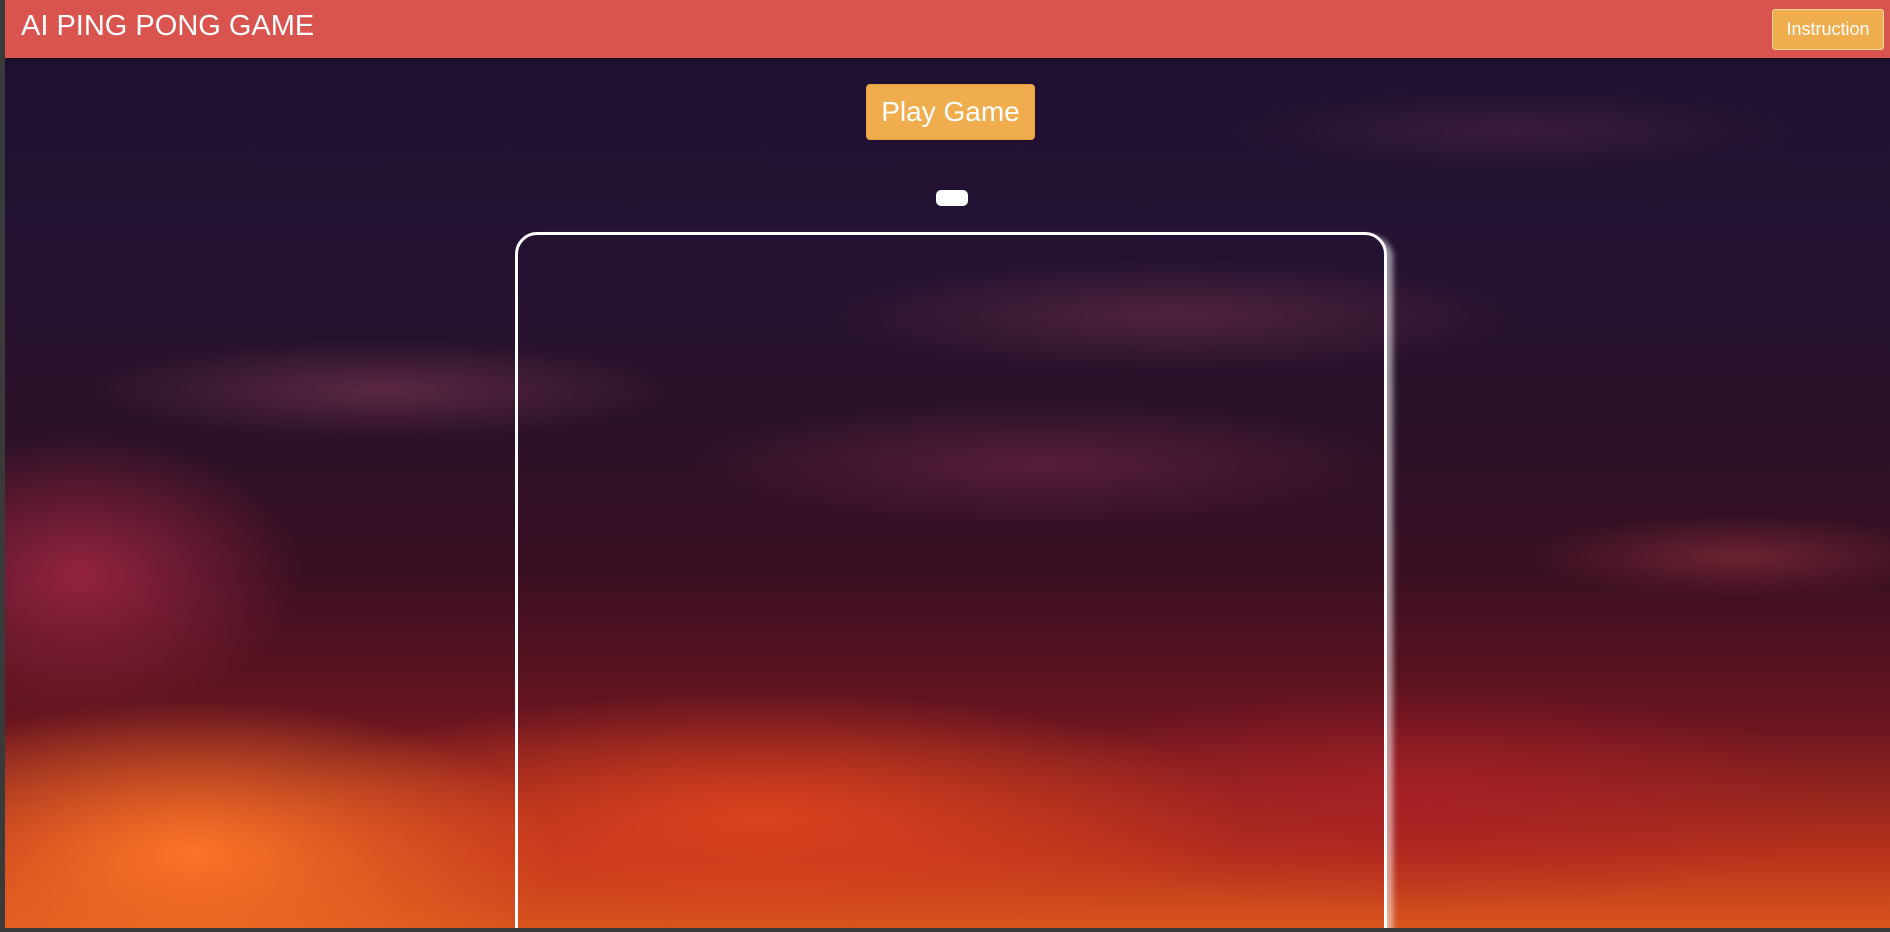 The width and height of the screenshot is (1890, 932). I want to click on top-navbar: AI PING PONG GAME Instruction, so click(947, 29).